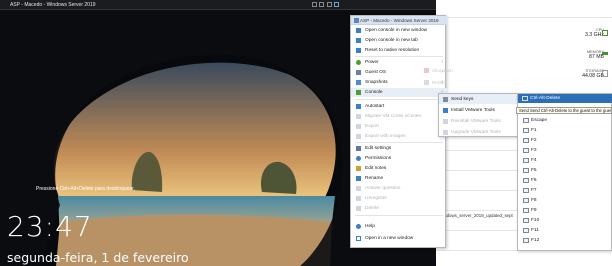  I want to click on guest-restart: Restart, so click(439, 82).